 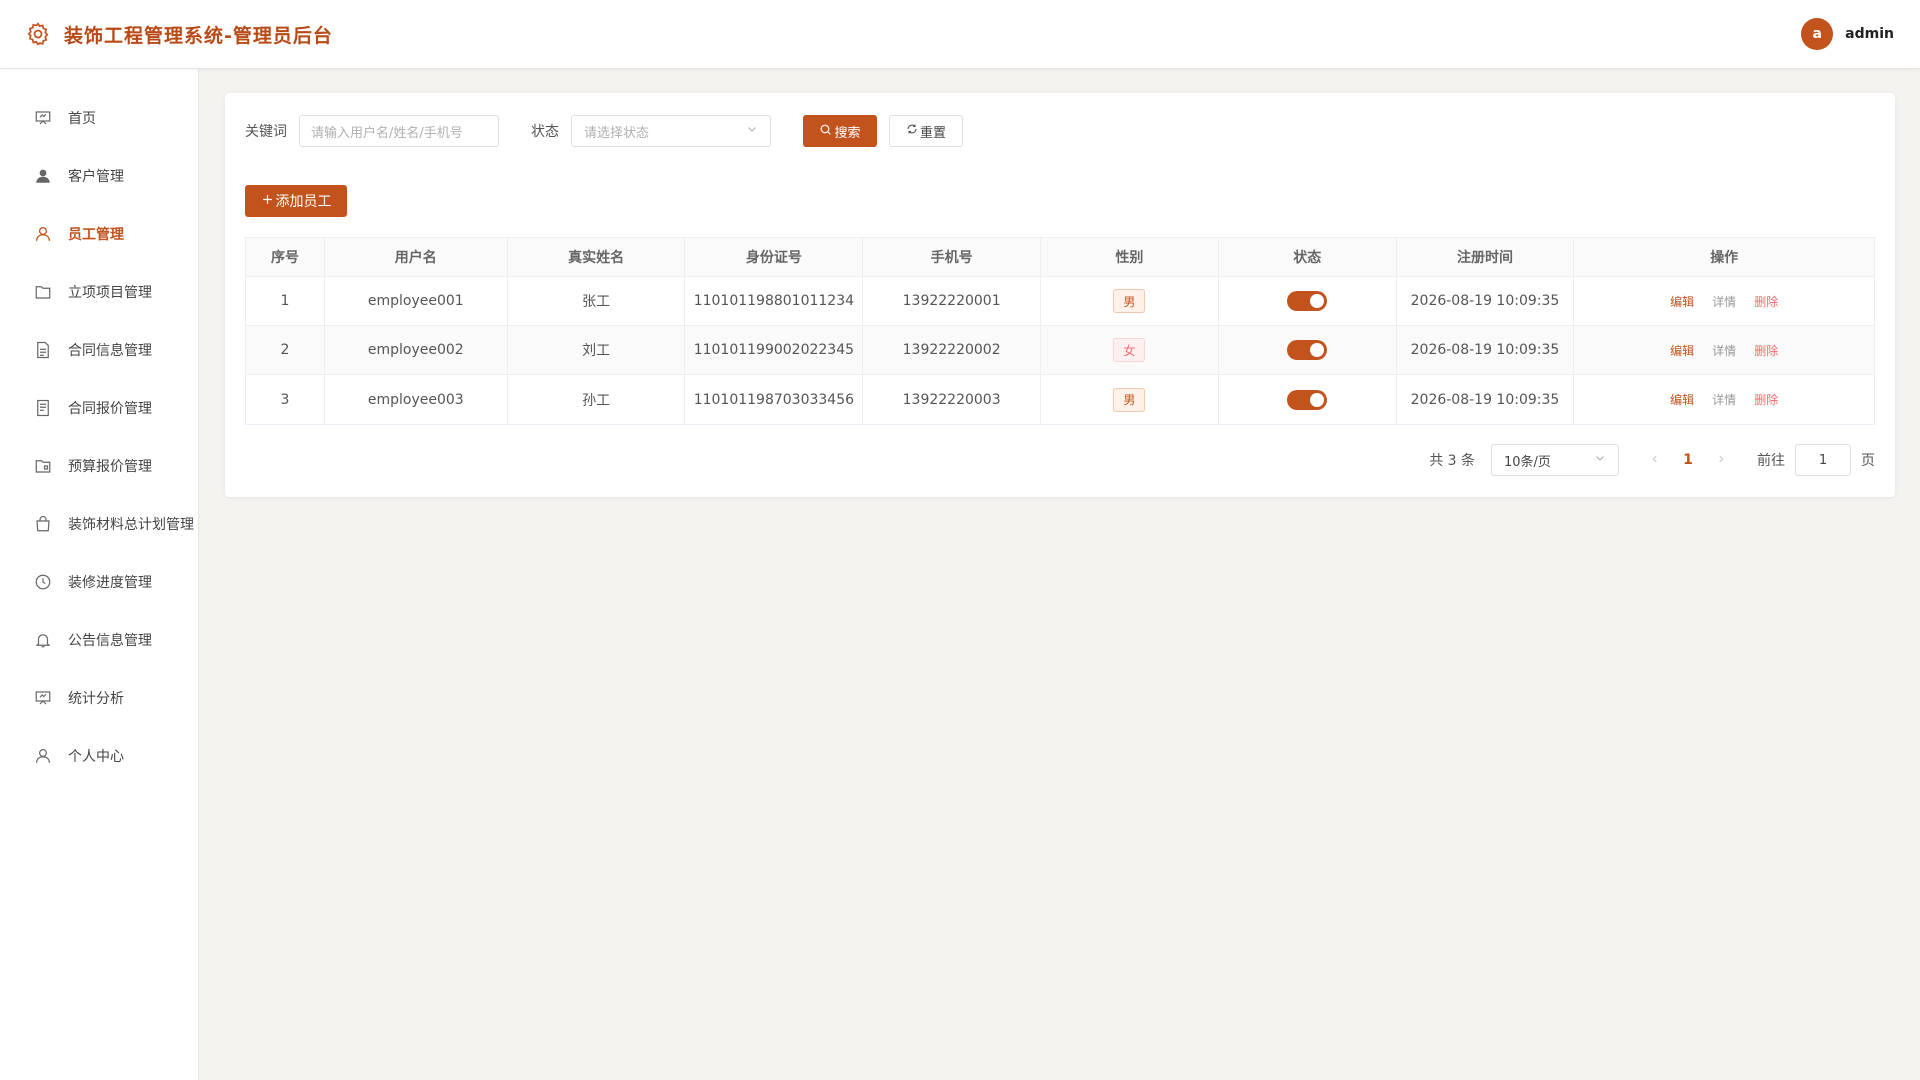 I want to click on row-realname: 孙工, so click(x=597, y=399).